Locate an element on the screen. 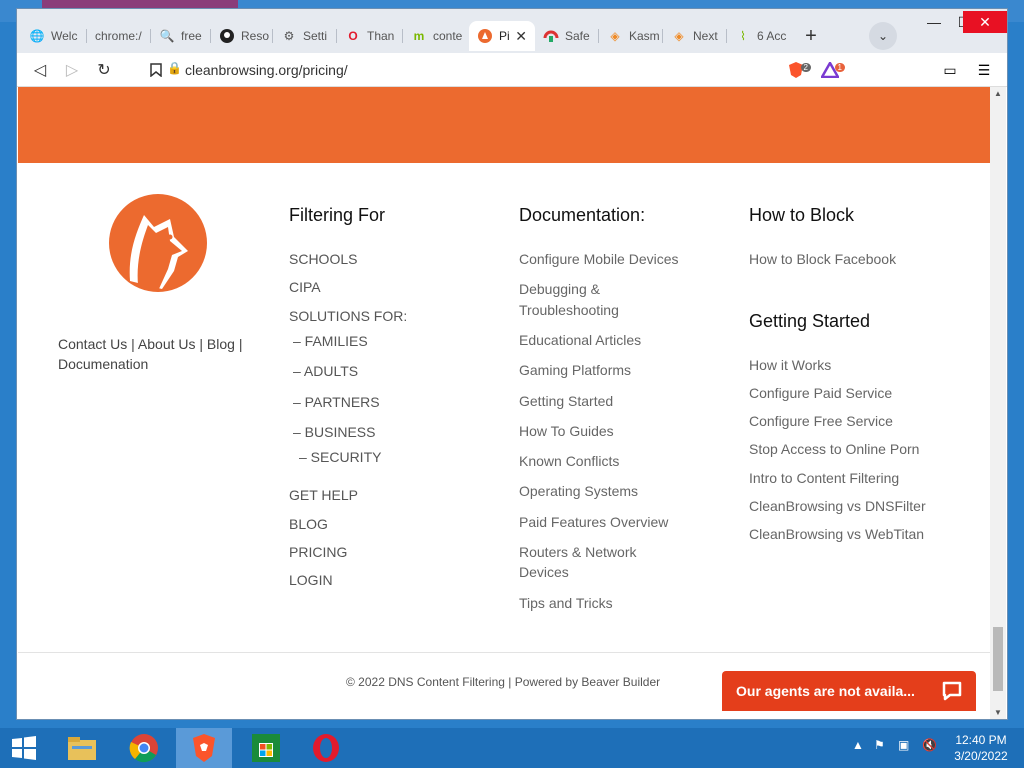 The width and height of the screenshot is (1024, 768). doc-link: Gaming Platforms is located at coordinates (575, 370).